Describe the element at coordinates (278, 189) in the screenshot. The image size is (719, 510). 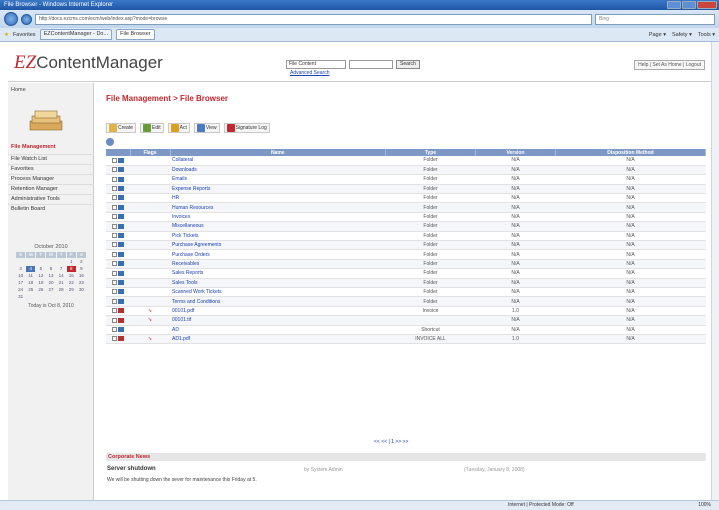
I see `name-cell: Expense Reports` at that location.